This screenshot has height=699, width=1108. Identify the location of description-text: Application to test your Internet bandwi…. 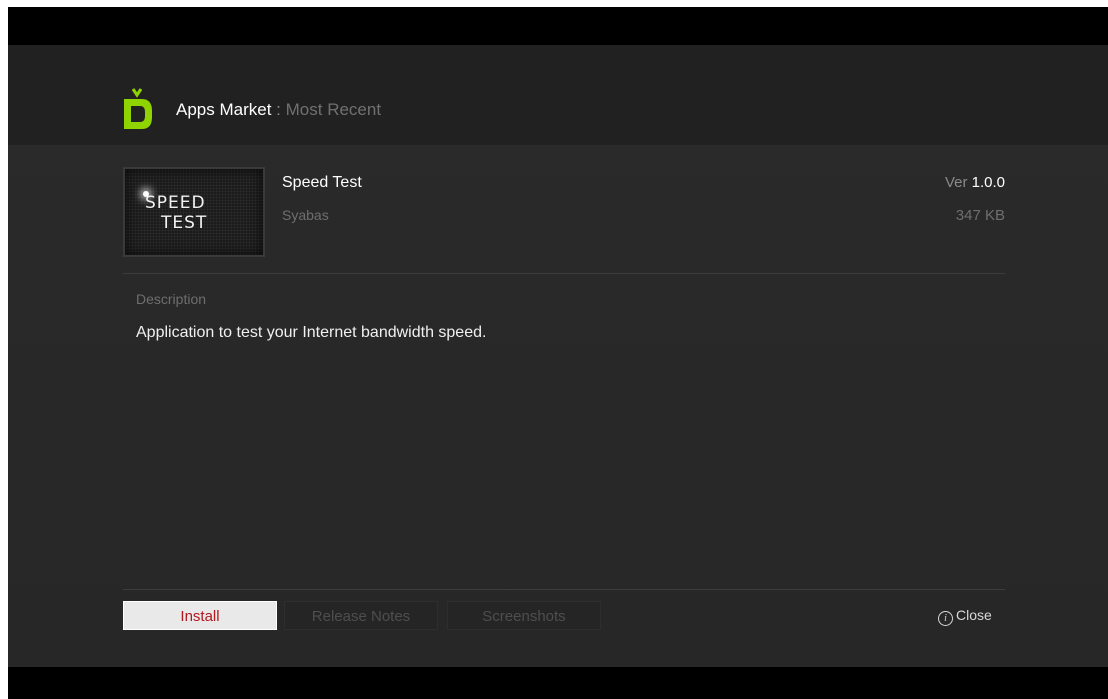
(311, 332).